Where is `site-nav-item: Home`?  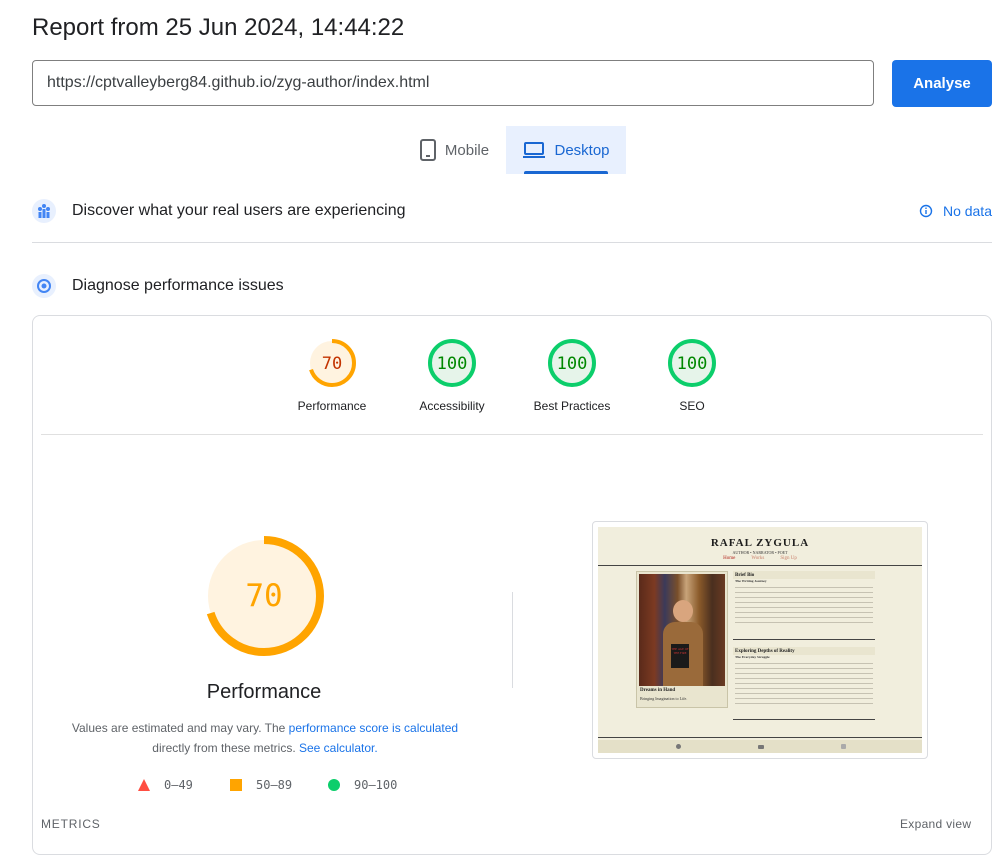 site-nav-item: Home is located at coordinates (729, 558).